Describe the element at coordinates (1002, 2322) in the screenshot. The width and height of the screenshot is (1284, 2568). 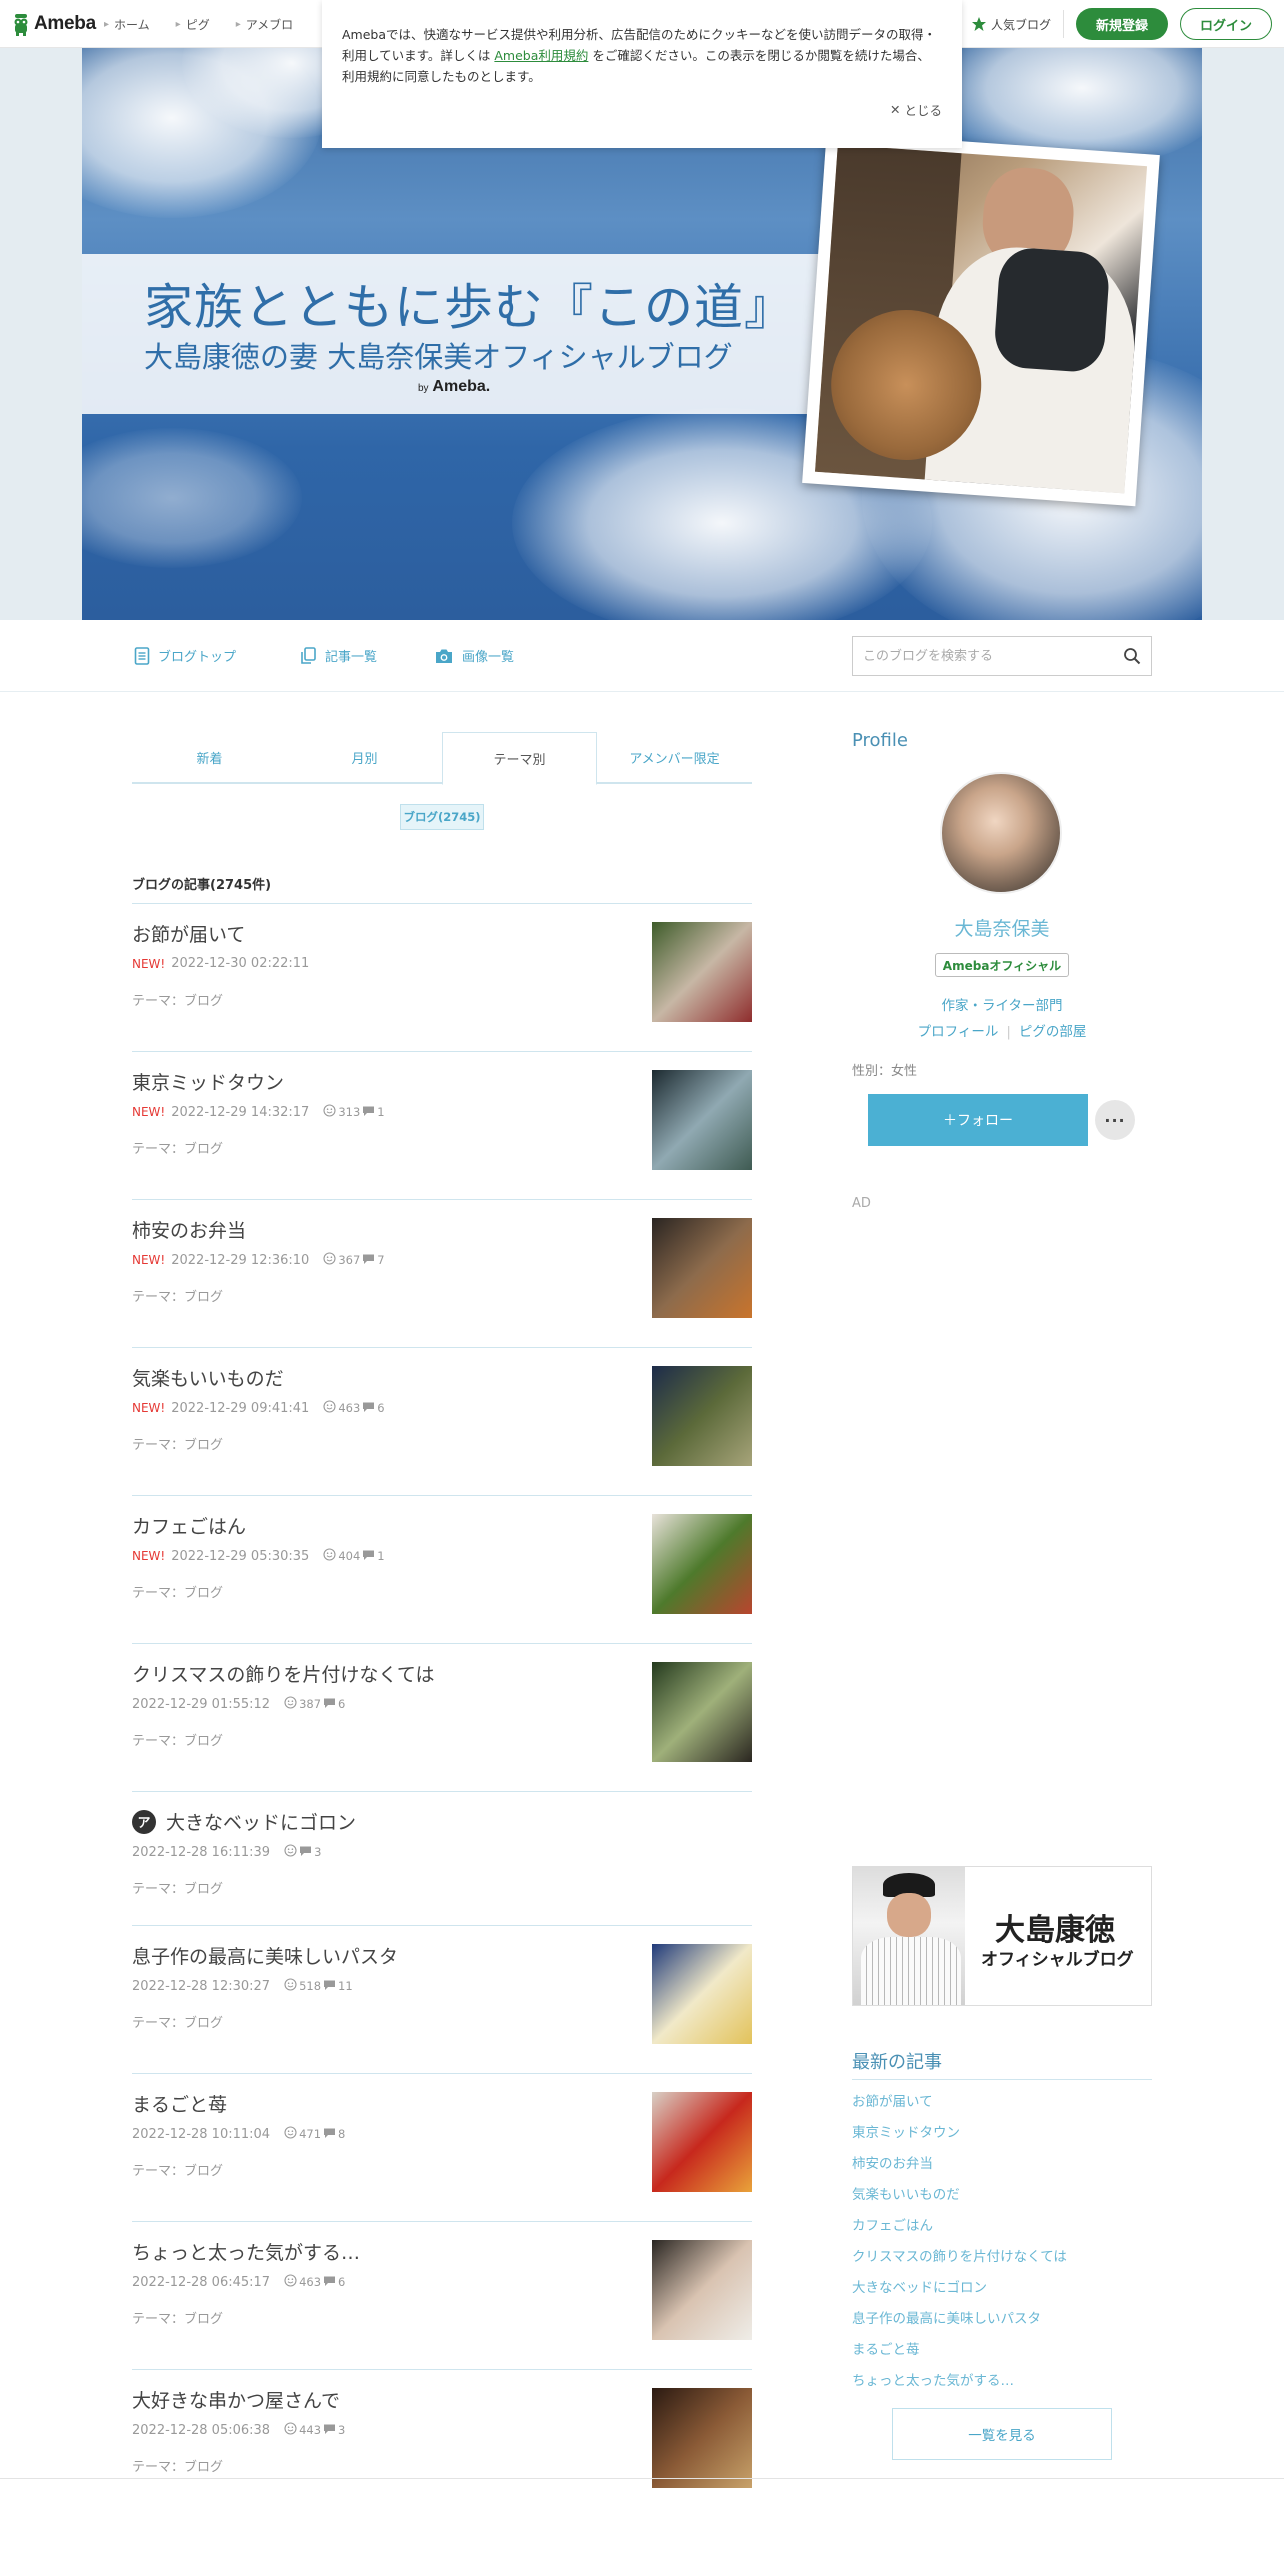
I see `recent-article-link: 息子作の最高に美味しいパスタ` at that location.